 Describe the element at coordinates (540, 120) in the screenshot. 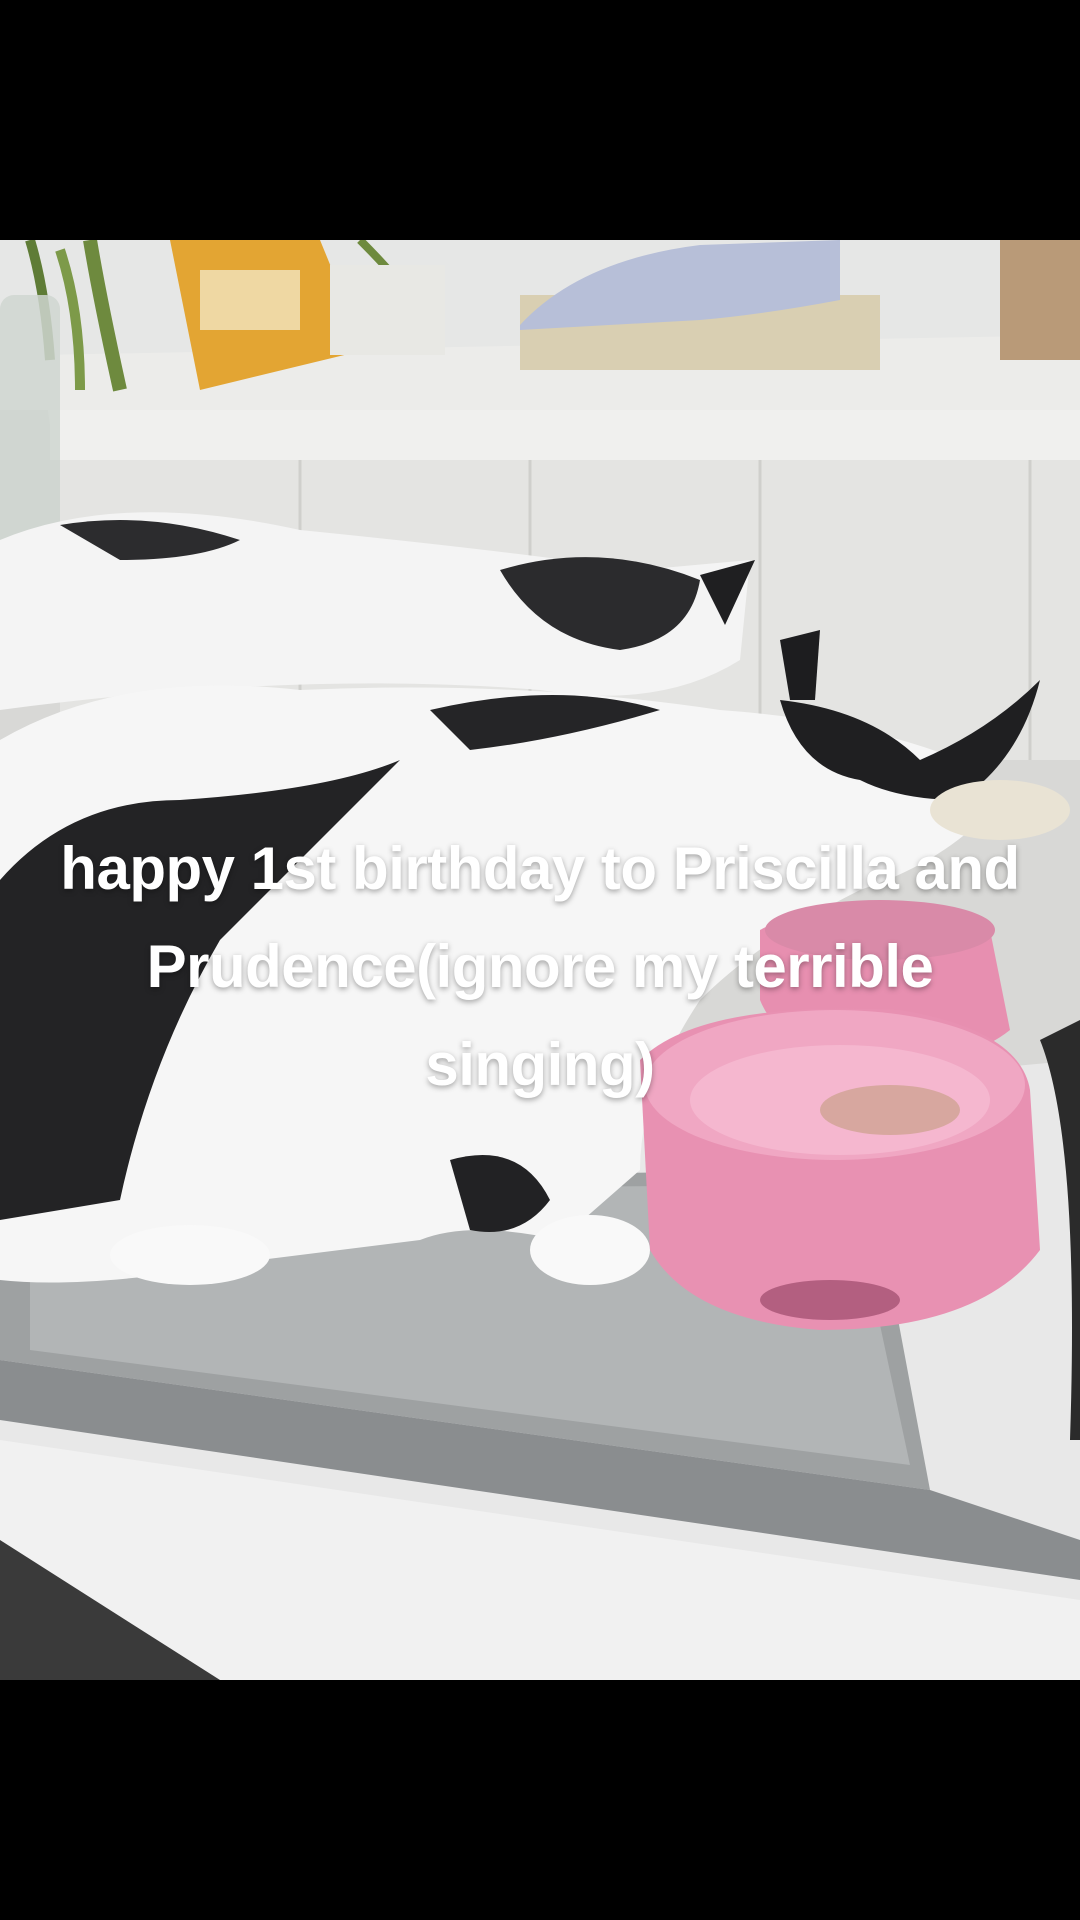

I see `letterbox-top` at that location.